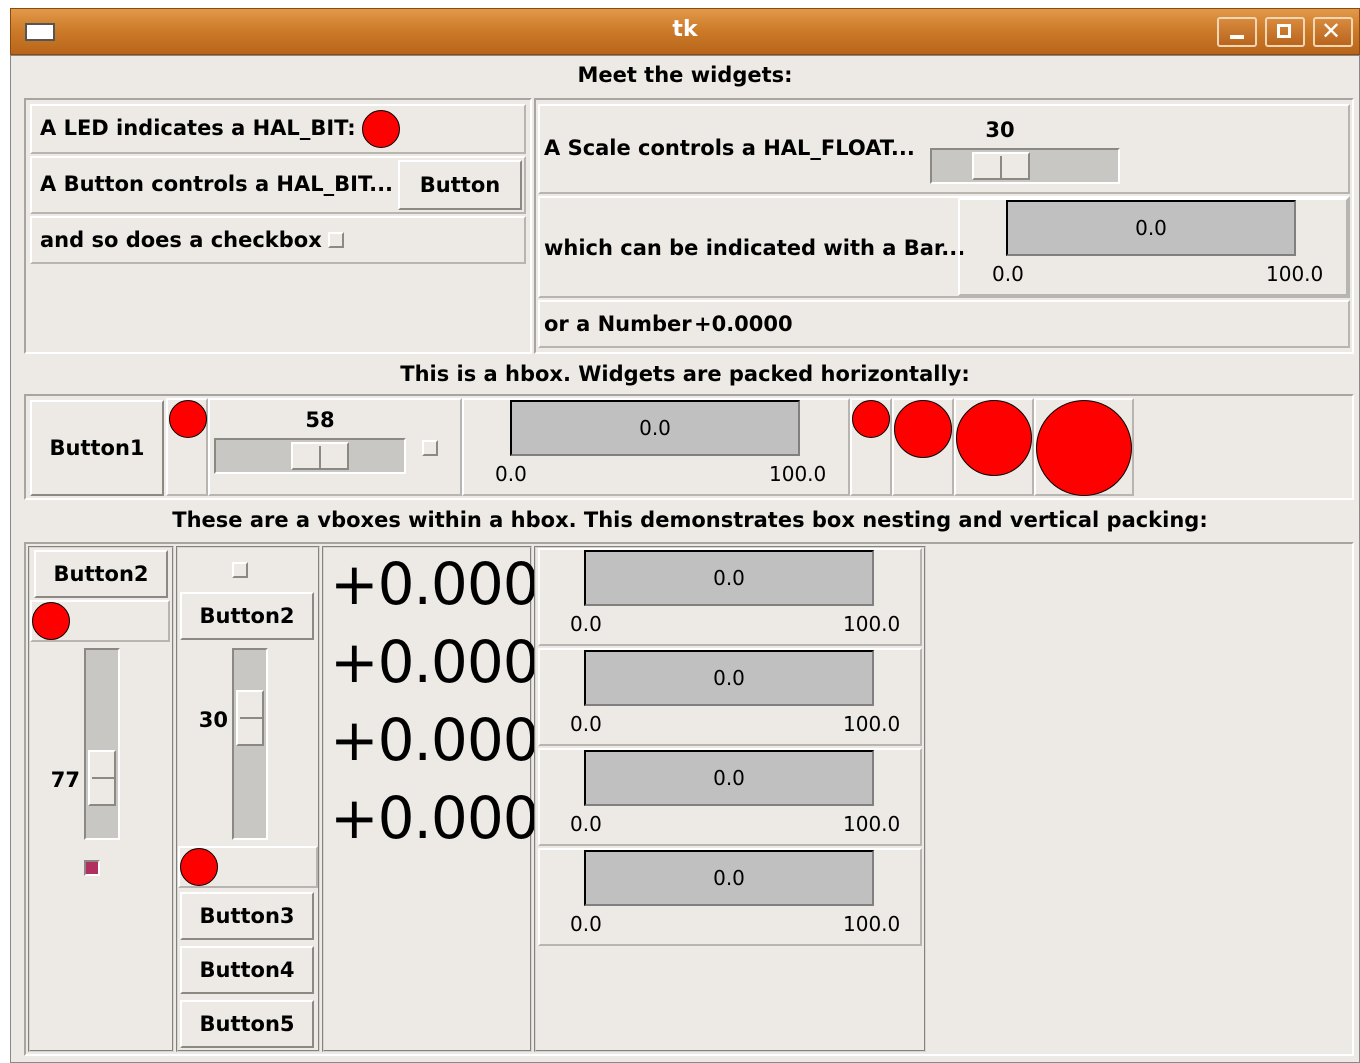  I want to click on col1-scale-value: 77, so click(65, 780).